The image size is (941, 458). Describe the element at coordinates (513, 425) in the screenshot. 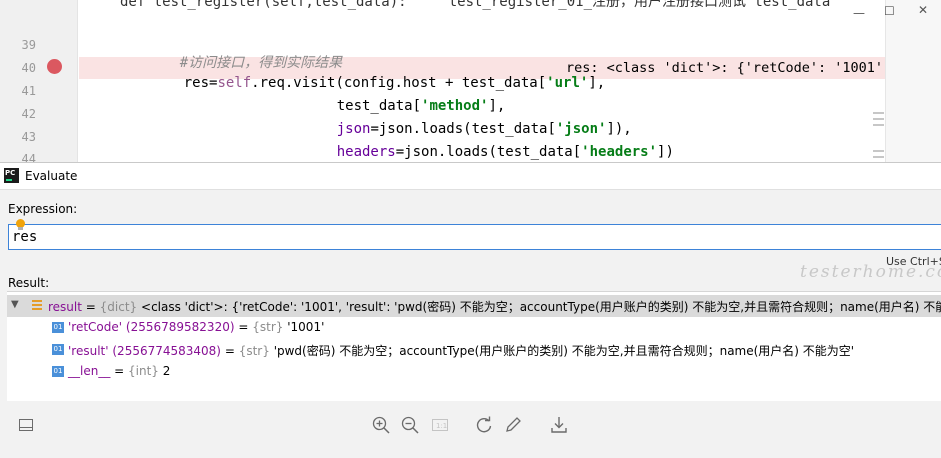

I see `edit-icon` at that location.